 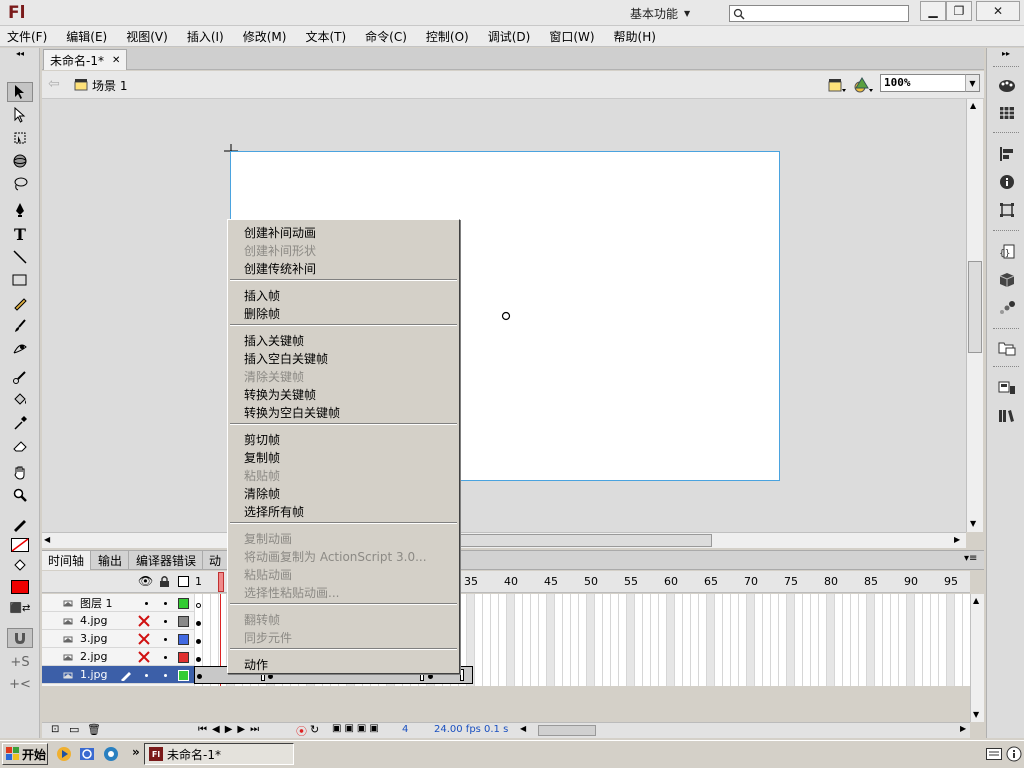 I want to click on menu-copy-frames: 复制帧, so click(x=262, y=457).